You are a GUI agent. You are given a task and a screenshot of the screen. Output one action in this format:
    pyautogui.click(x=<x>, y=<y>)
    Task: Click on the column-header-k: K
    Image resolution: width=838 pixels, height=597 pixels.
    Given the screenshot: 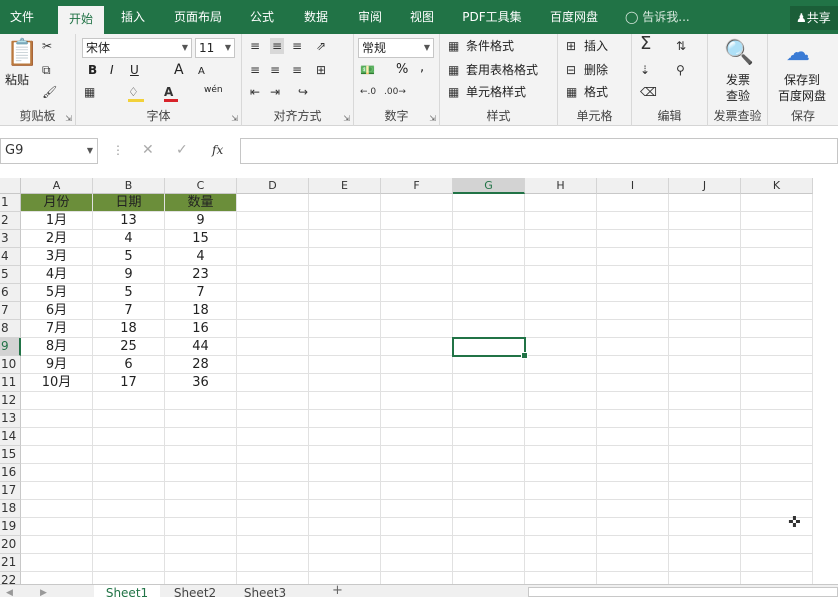 What is the action you would take?
    pyautogui.click(x=777, y=186)
    